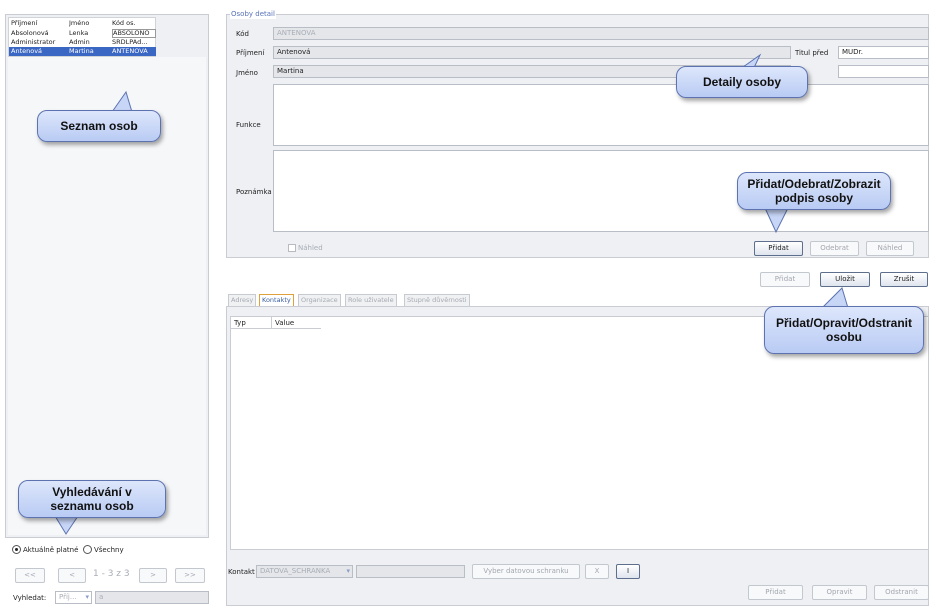  I want to click on callout-person-details: Detaily osoby, so click(742, 82).